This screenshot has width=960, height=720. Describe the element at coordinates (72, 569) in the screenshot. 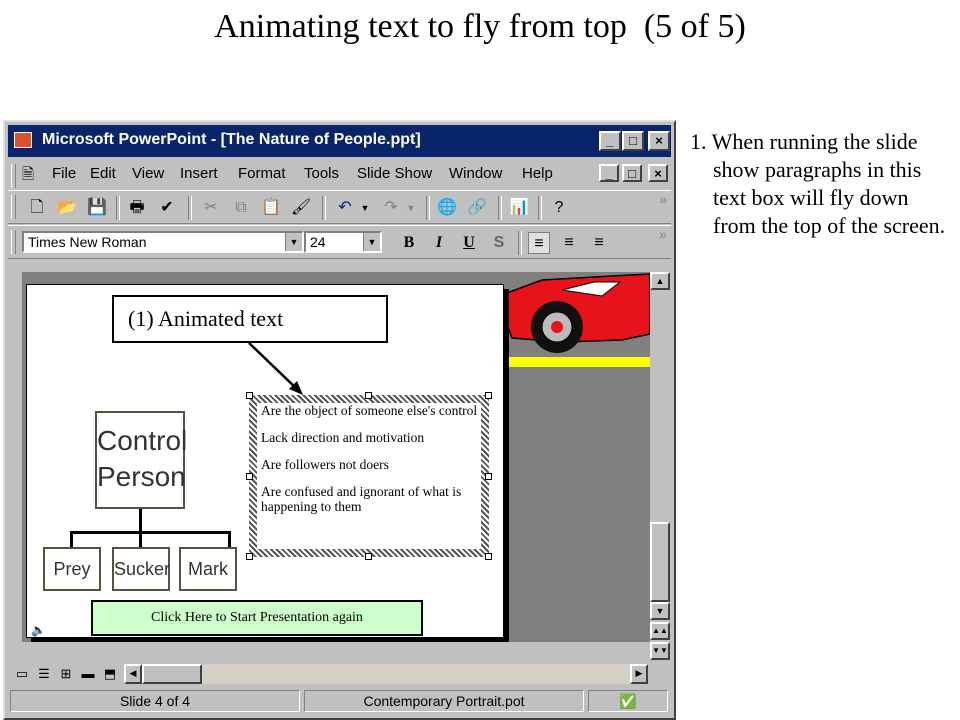

I see `org-box-prey: Prey` at that location.